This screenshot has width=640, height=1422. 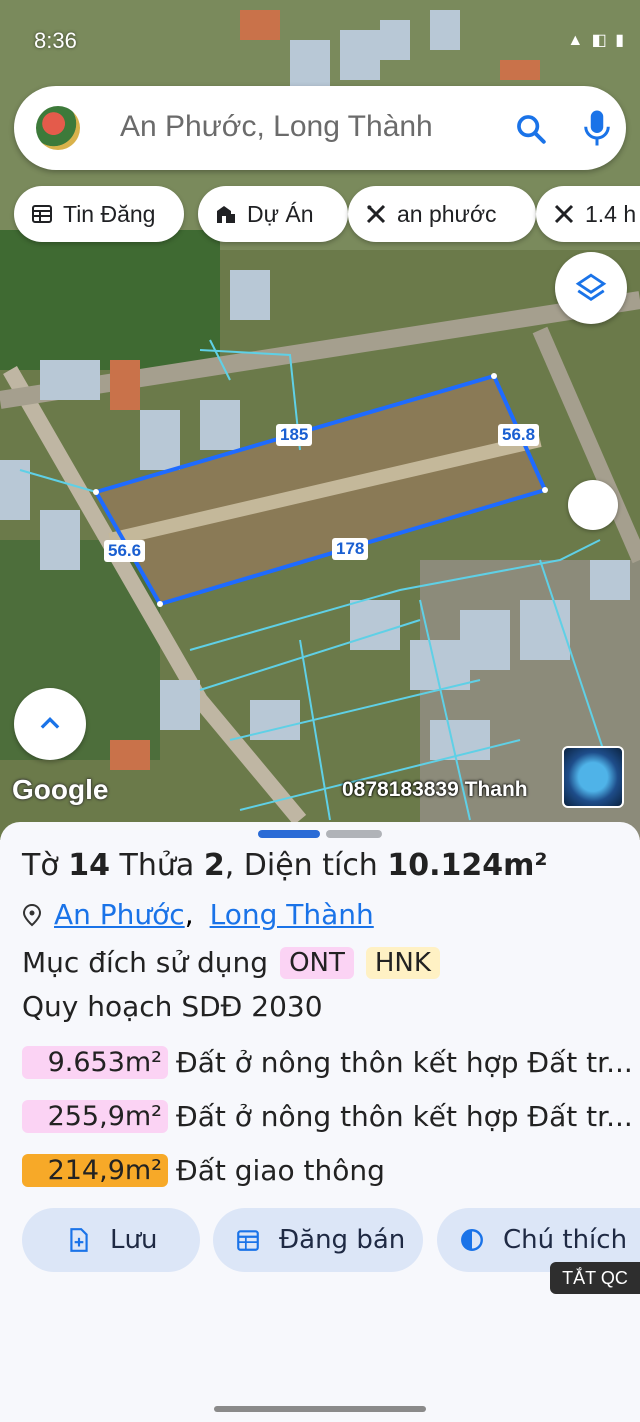 I want to click on sheet-handle-active, so click(x=289, y=834).